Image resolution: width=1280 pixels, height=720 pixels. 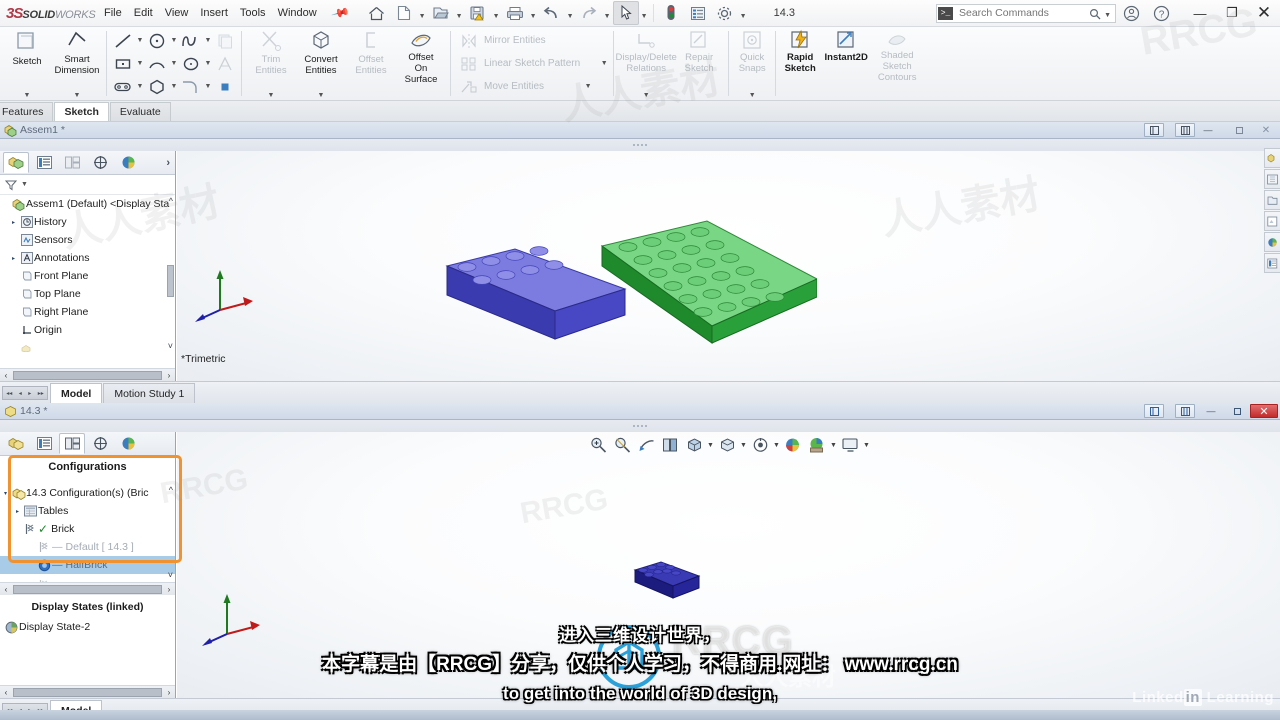 I want to click on select-dropdown-icon: ▼, so click(x=644, y=13).